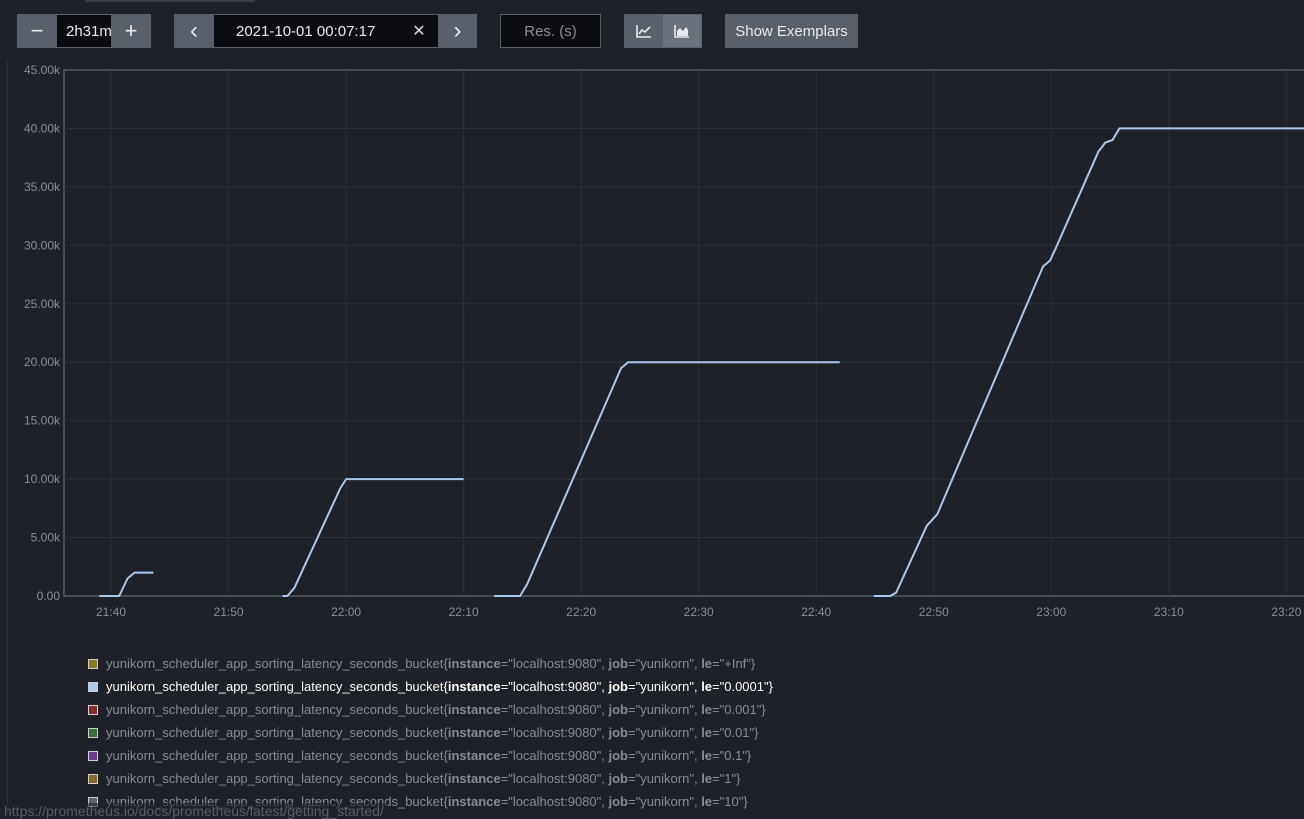 The image size is (1304, 819). I want to click on show-exemplars-button: Show Exemplars, so click(791, 31).